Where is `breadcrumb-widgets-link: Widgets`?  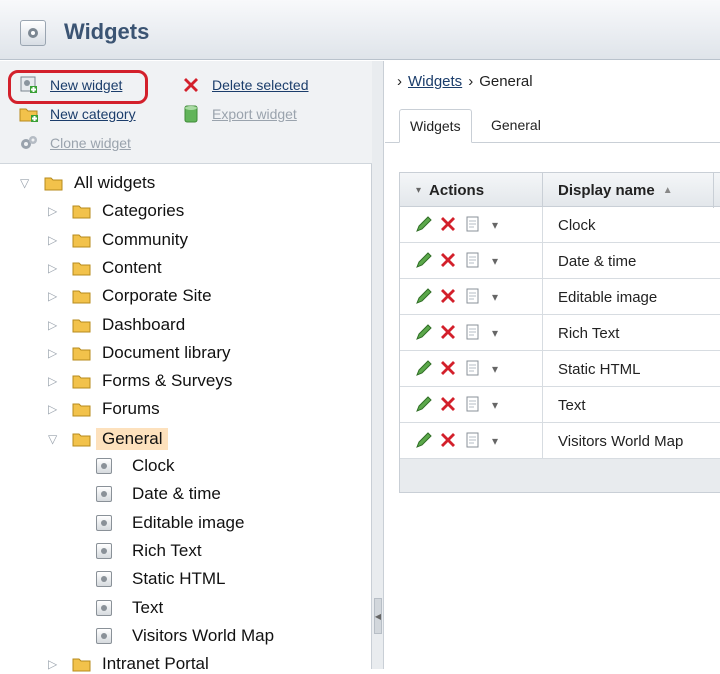
breadcrumb-widgets-link: Widgets is located at coordinates (435, 81).